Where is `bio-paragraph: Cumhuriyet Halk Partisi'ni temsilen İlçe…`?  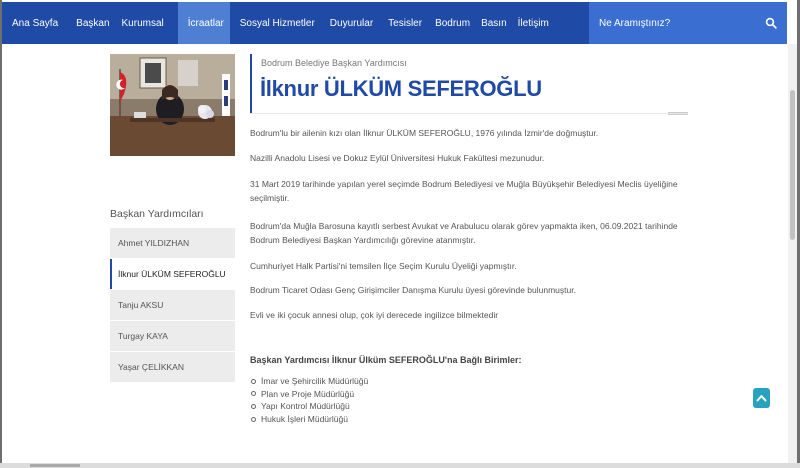 bio-paragraph: Cumhuriyet Halk Partisi'ni temsilen İlçe… is located at coordinates (383, 266).